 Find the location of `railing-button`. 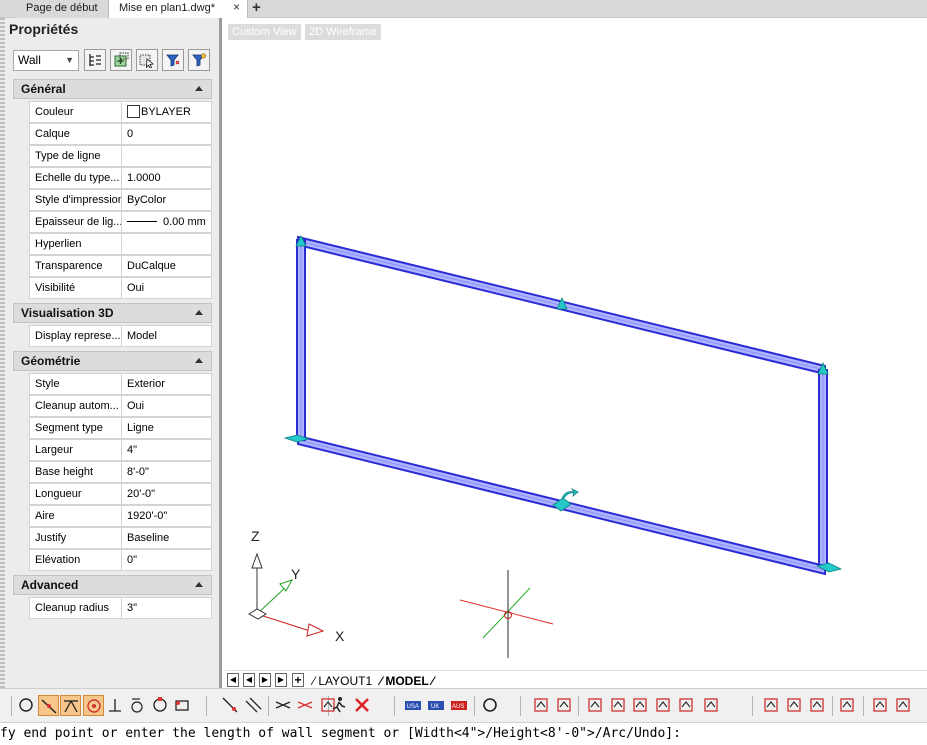

railing-button is located at coordinates (771, 705).